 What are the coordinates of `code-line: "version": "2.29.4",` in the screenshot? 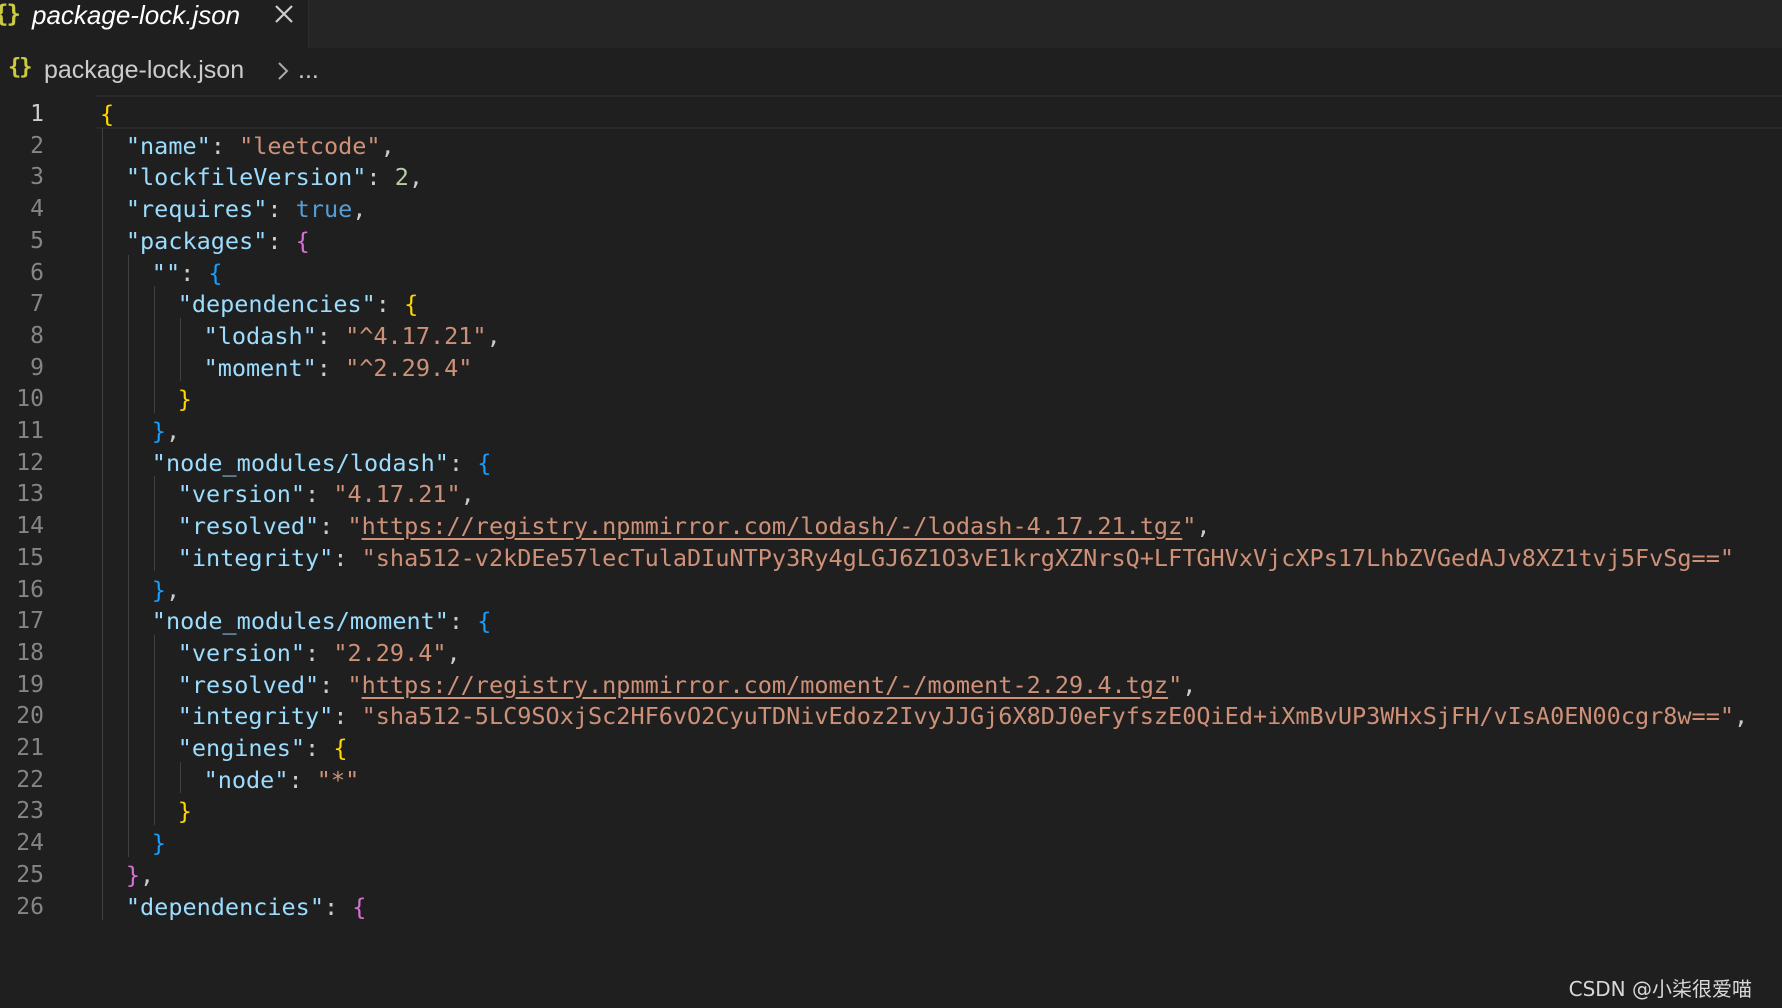 It's located at (319, 653).